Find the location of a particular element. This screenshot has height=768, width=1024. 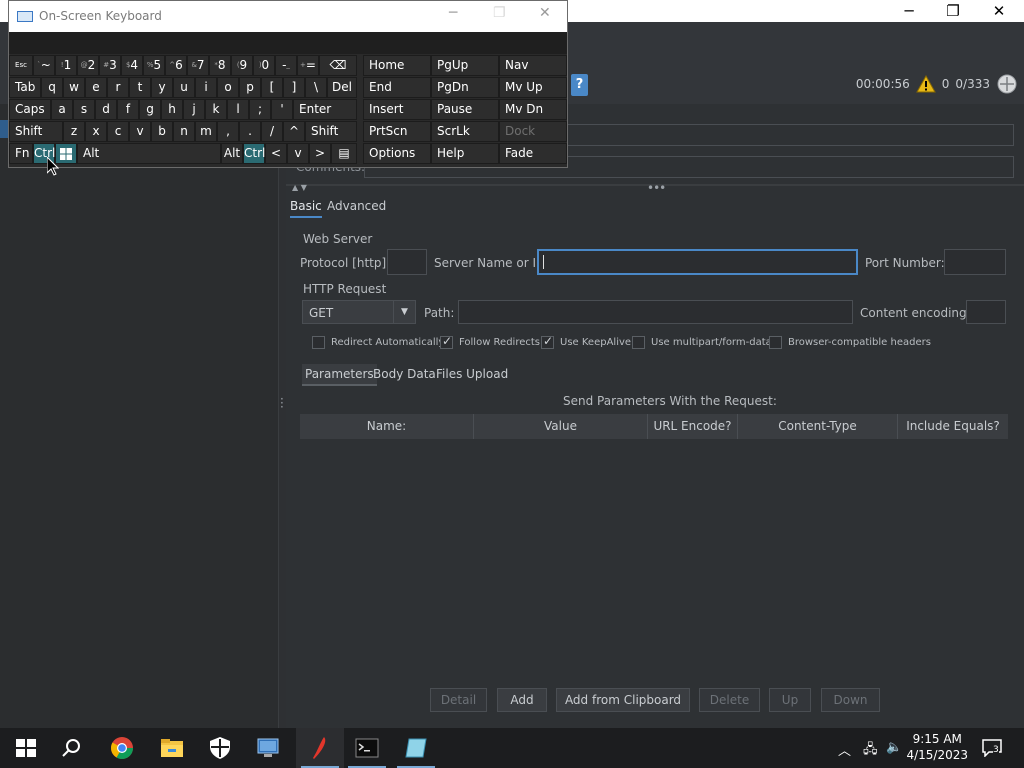

key-i: i is located at coordinates (206, 87).